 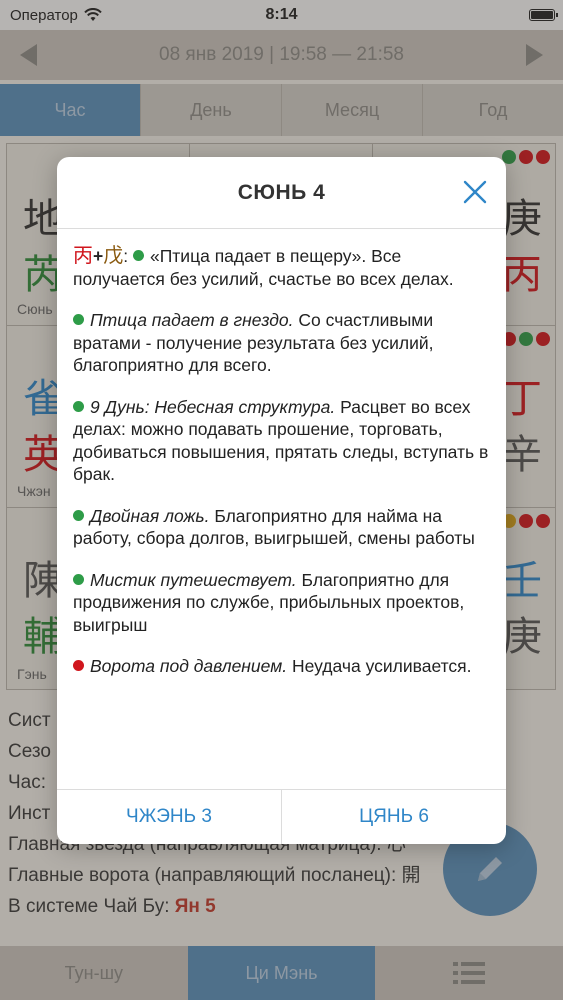 I want to click on red-dot-icon, so click(x=78, y=665).